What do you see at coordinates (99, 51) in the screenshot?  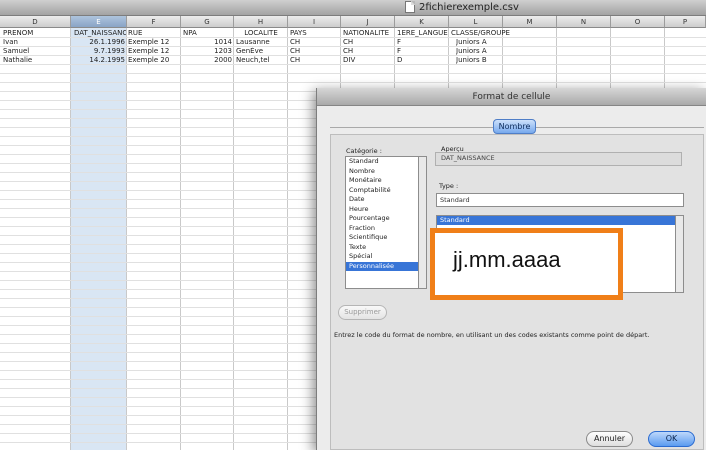 I see `cell-date: 9.7.1993` at bounding box center [99, 51].